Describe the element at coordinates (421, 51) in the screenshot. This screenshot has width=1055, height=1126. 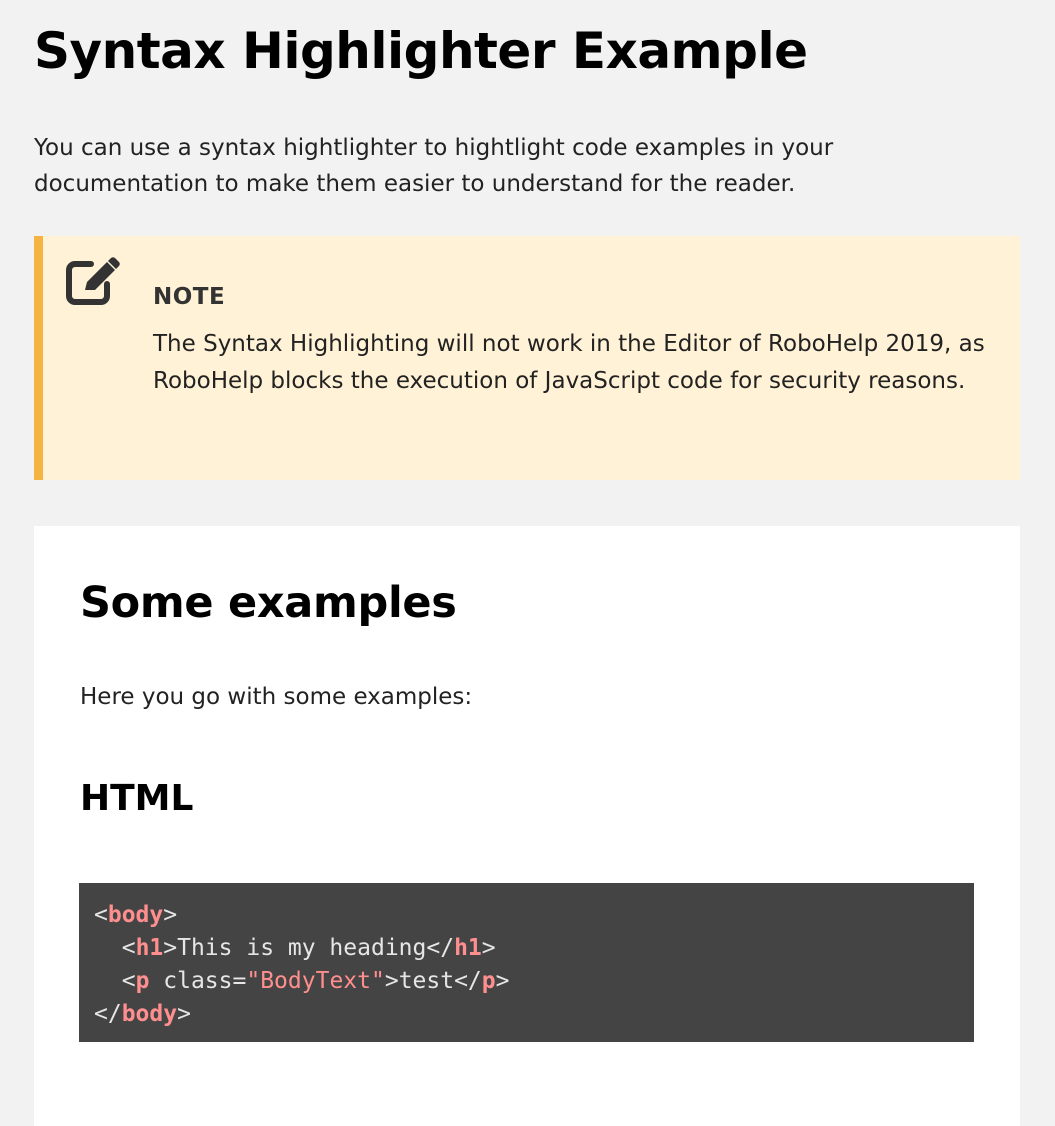
I see `page-title: Syntax Highlighter Example` at that location.